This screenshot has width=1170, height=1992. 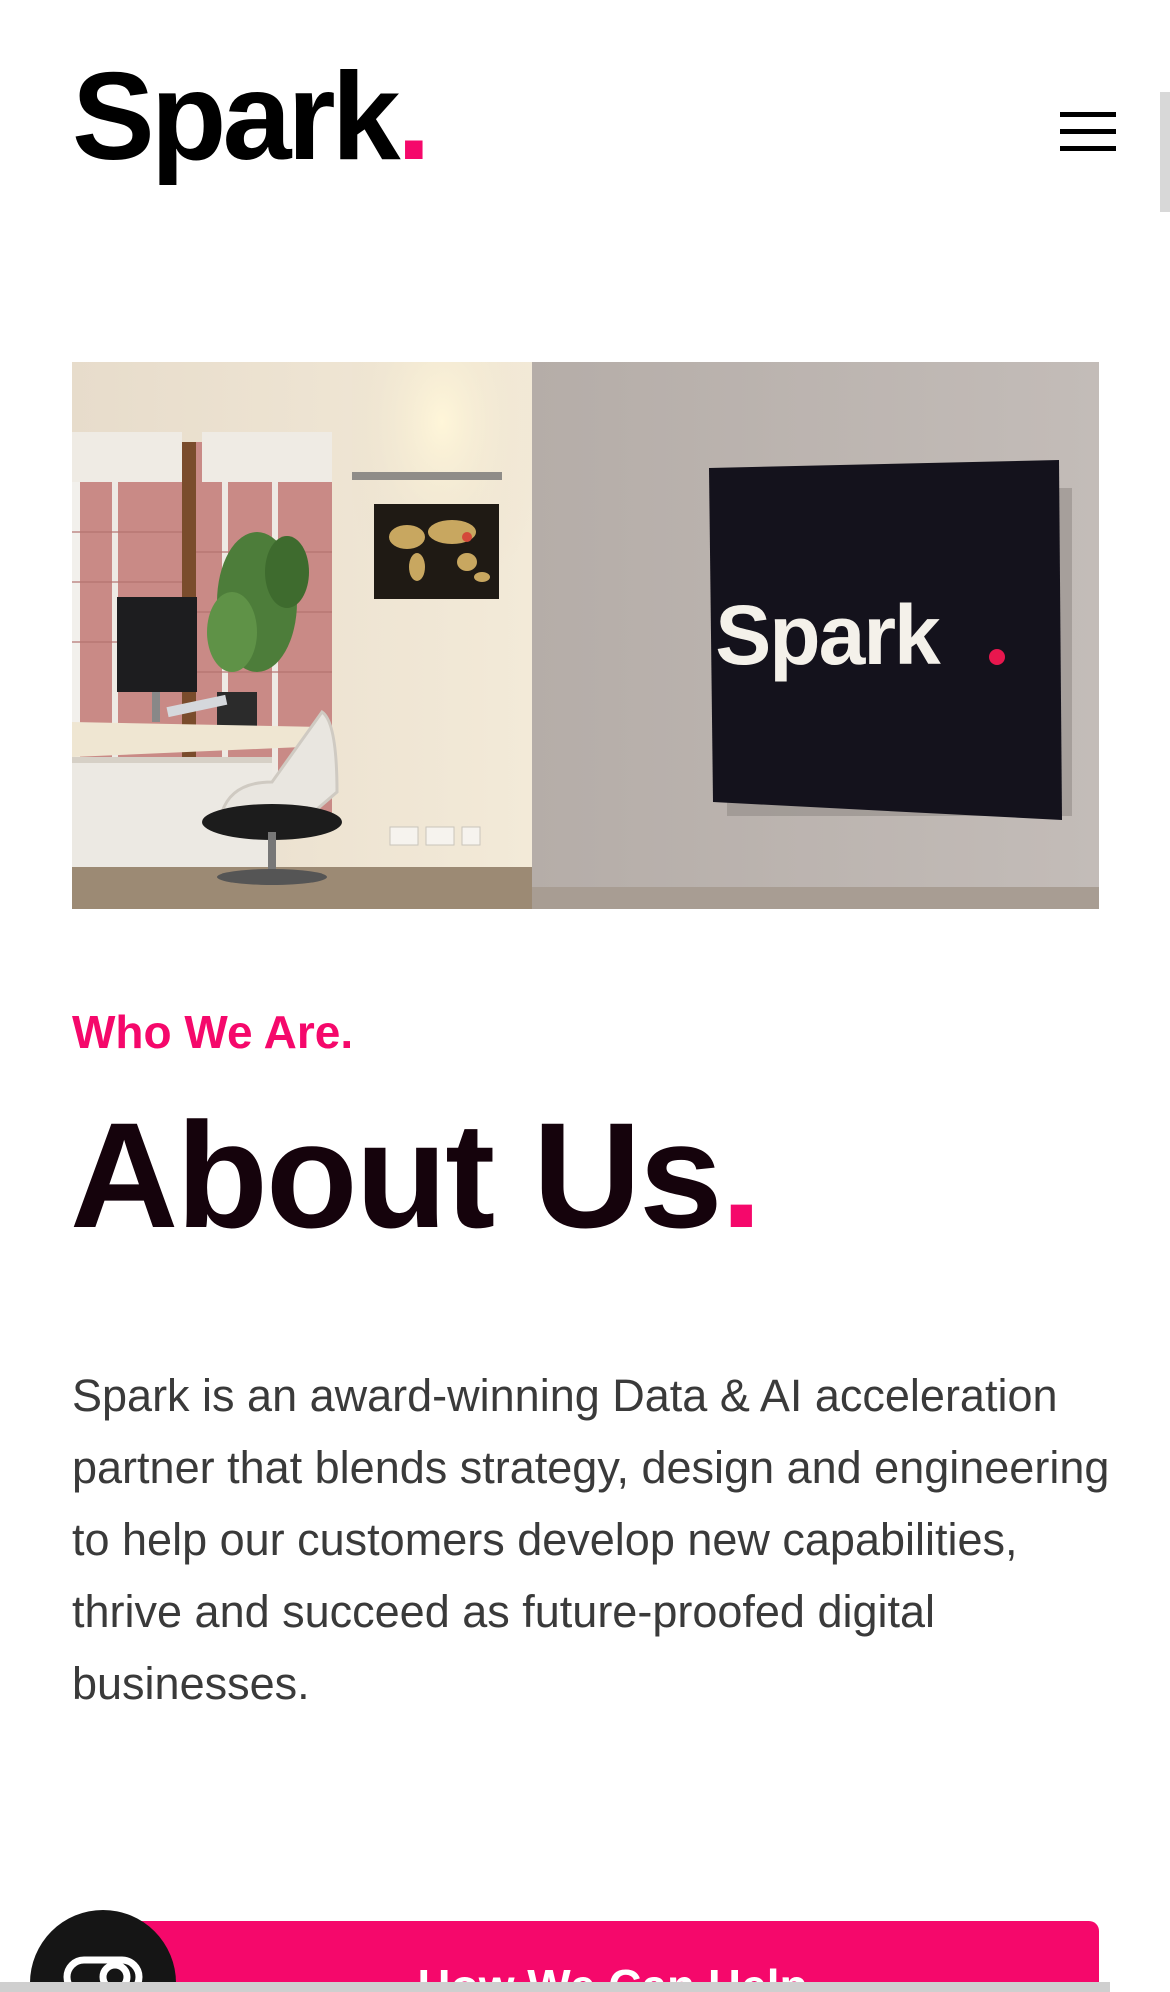 I want to click on page-title: About Us., so click(x=416, y=1175).